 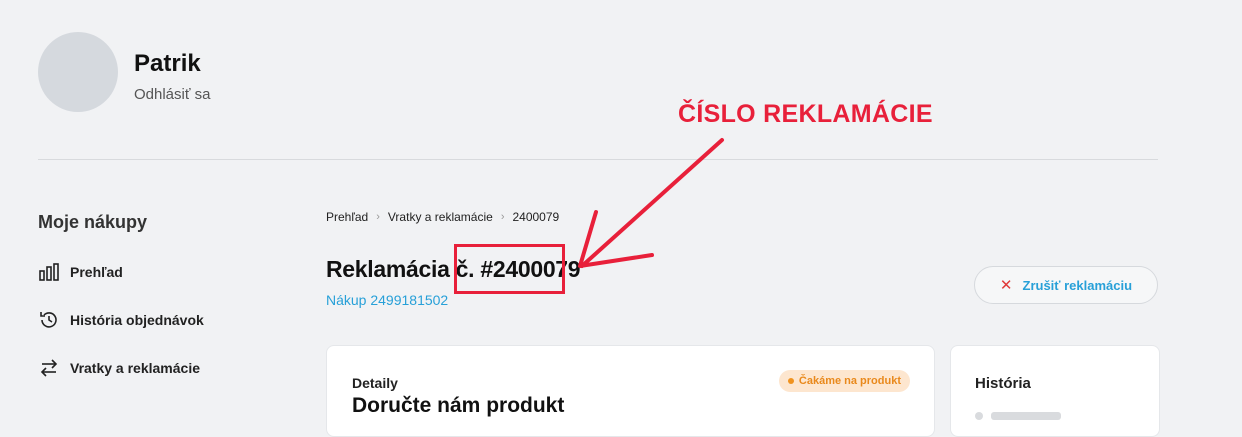 I want to click on status-badge: Čakáme na produkt, so click(x=844, y=381).